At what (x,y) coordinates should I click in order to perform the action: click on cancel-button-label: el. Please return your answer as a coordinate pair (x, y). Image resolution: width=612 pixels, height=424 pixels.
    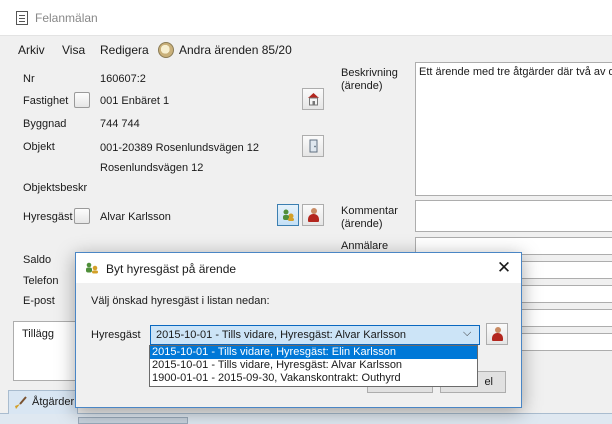
    Looking at the image, I should click on (488, 382).